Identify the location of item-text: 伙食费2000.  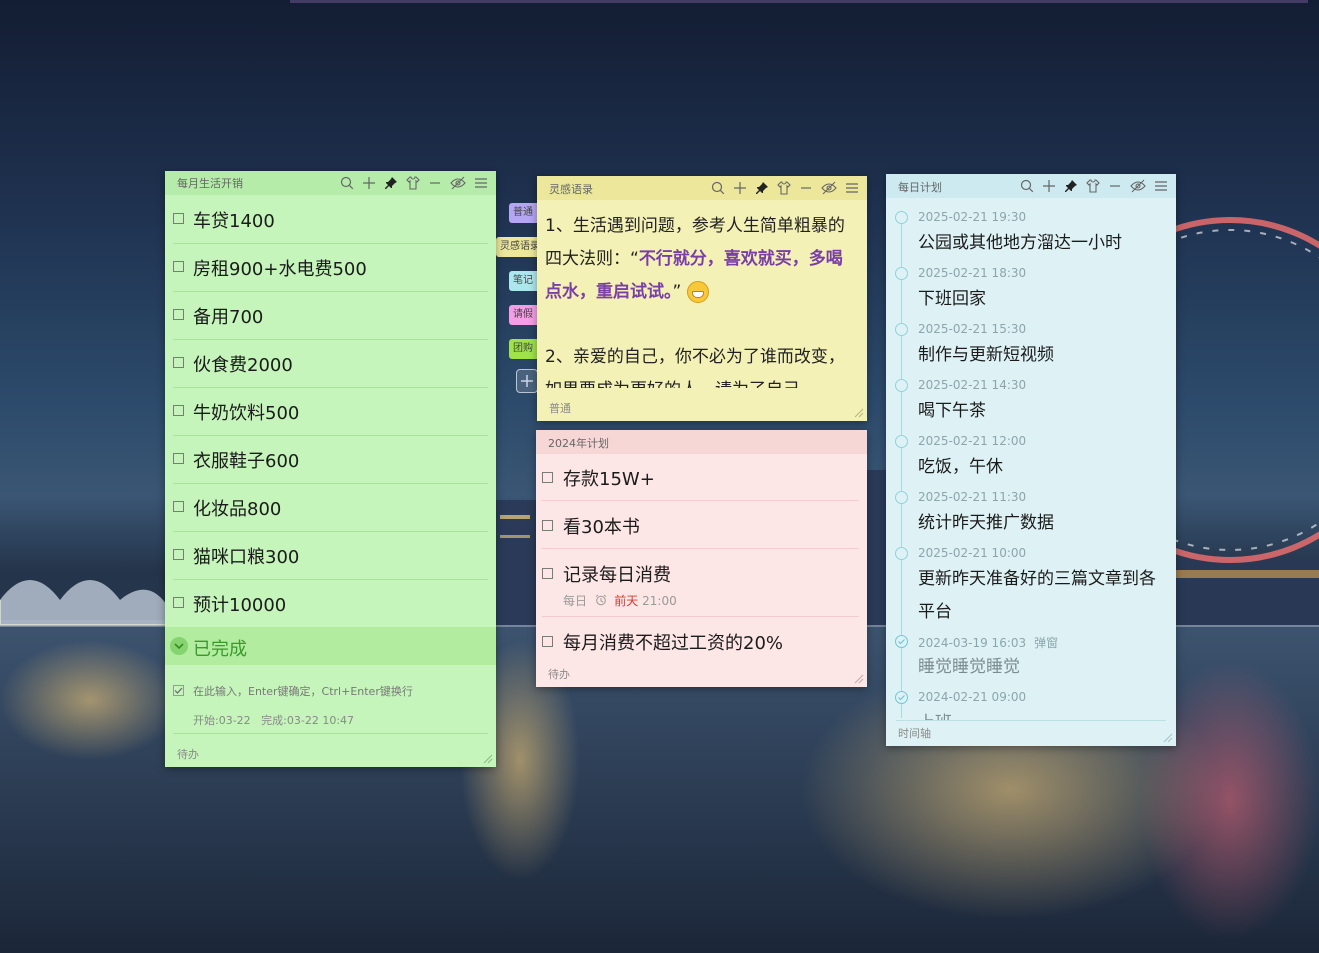
(243, 365).